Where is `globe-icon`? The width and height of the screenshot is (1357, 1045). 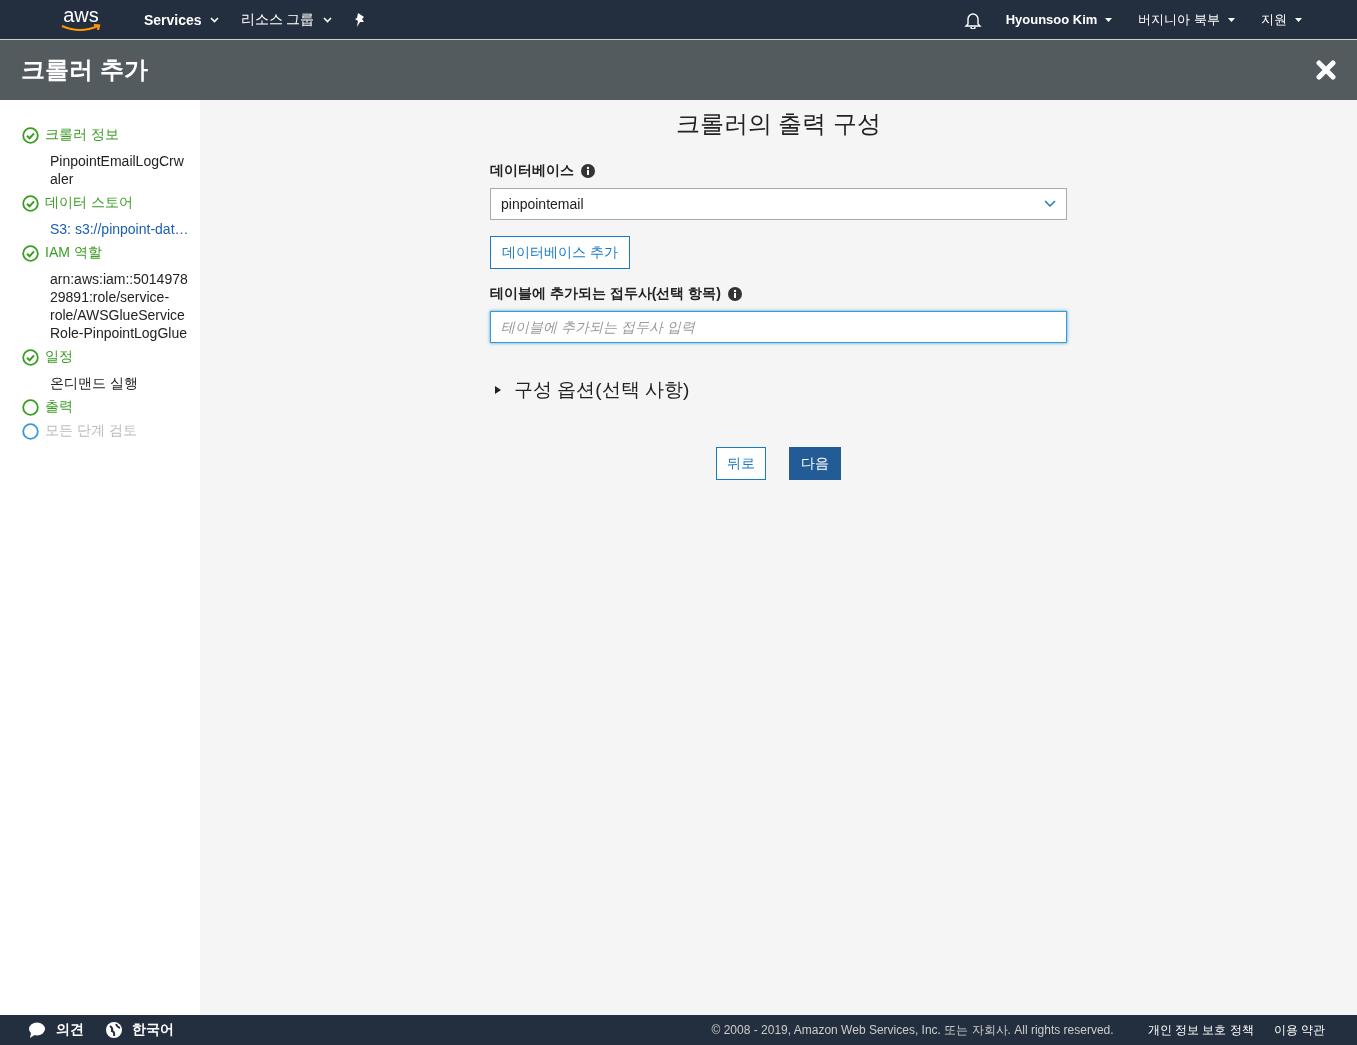 globe-icon is located at coordinates (114, 1030).